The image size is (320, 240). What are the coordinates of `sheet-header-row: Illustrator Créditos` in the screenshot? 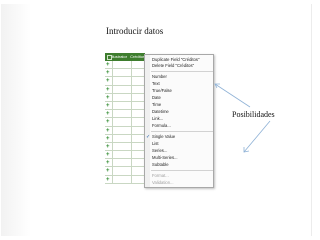 It's located at (125, 57).